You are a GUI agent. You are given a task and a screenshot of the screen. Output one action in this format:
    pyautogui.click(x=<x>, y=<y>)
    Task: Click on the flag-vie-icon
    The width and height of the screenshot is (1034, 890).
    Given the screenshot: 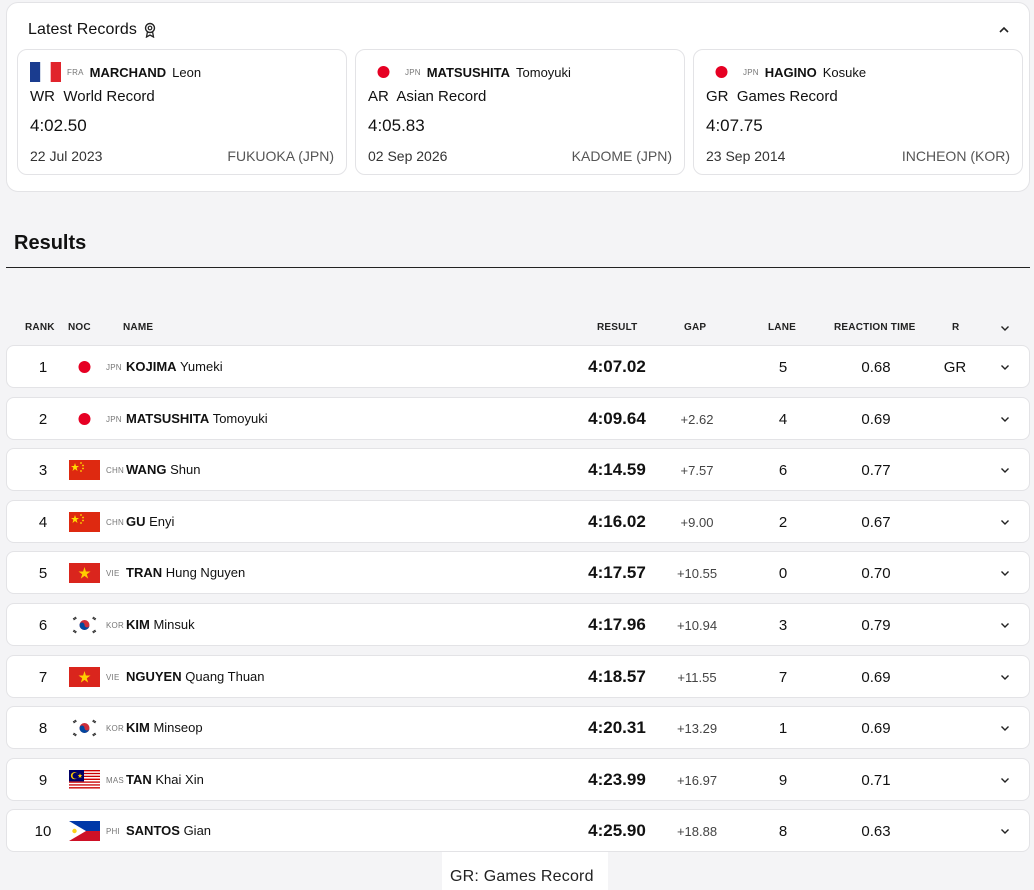 What is the action you would take?
    pyautogui.click(x=84, y=573)
    